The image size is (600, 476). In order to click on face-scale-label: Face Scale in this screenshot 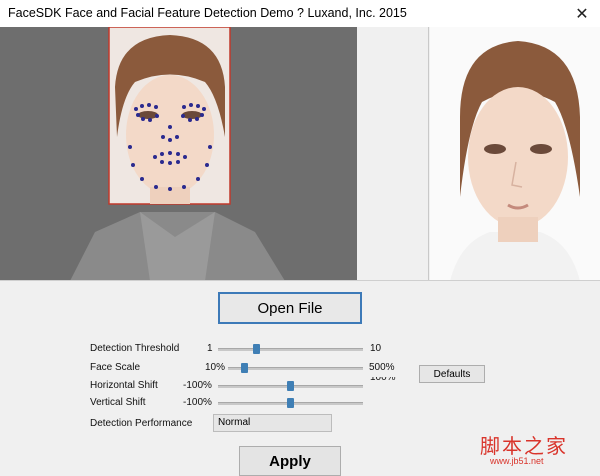, I will do `click(115, 367)`.